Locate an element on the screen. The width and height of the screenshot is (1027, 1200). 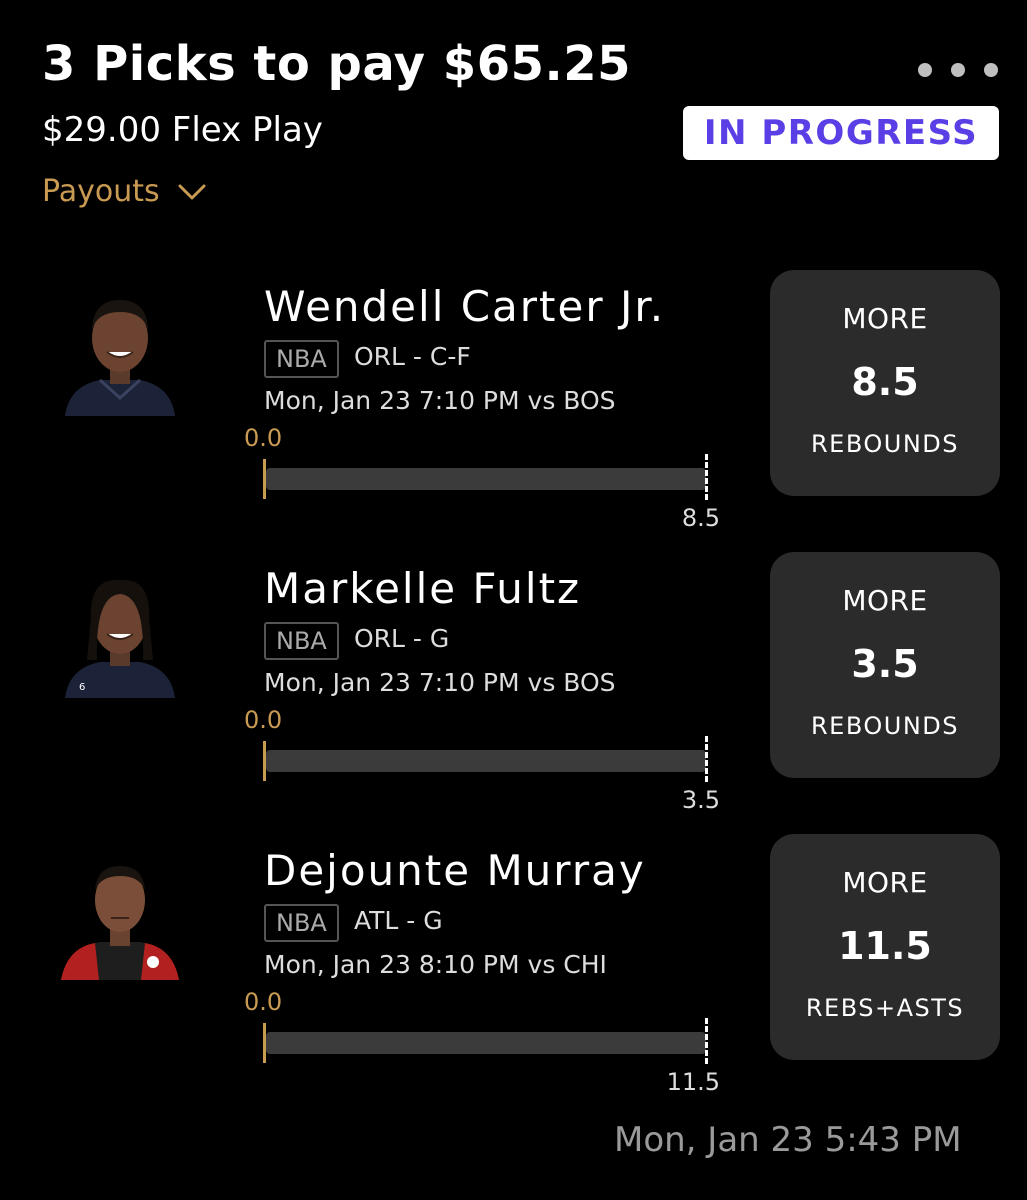
target-value: 11.5 is located at coordinates (693, 1082).